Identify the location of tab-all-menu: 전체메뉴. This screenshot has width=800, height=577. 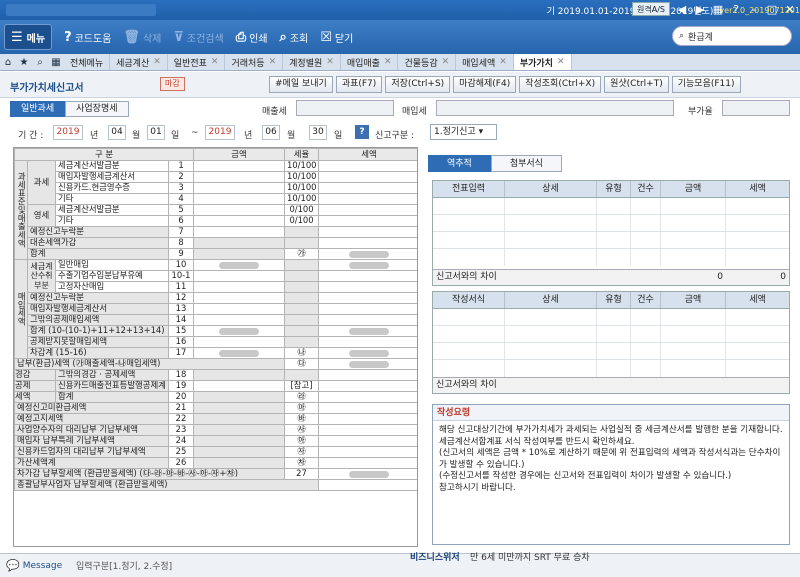
(87, 62).